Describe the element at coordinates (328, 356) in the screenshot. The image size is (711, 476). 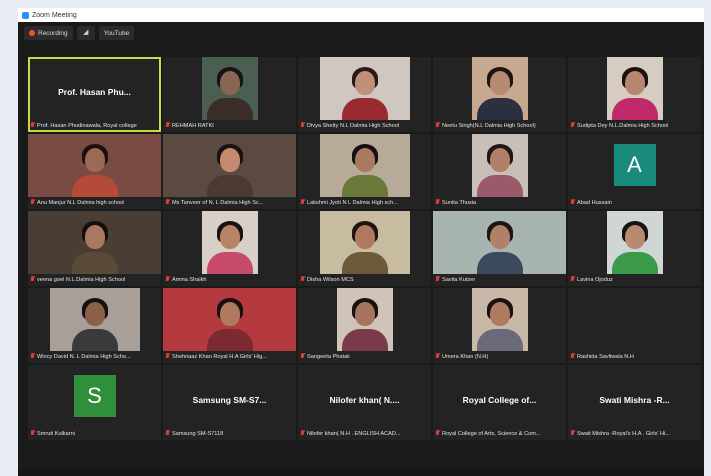
I see `participant-name: Sangeeta Phatak` at that location.